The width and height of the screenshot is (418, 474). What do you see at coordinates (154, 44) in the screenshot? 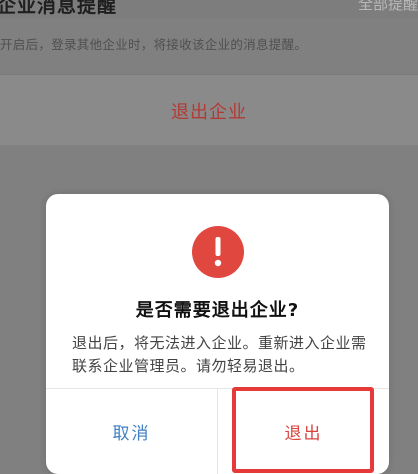
I see `background-description: 开启后，登录其他企业时，将接收该企业的消息提醒。` at bounding box center [154, 44].